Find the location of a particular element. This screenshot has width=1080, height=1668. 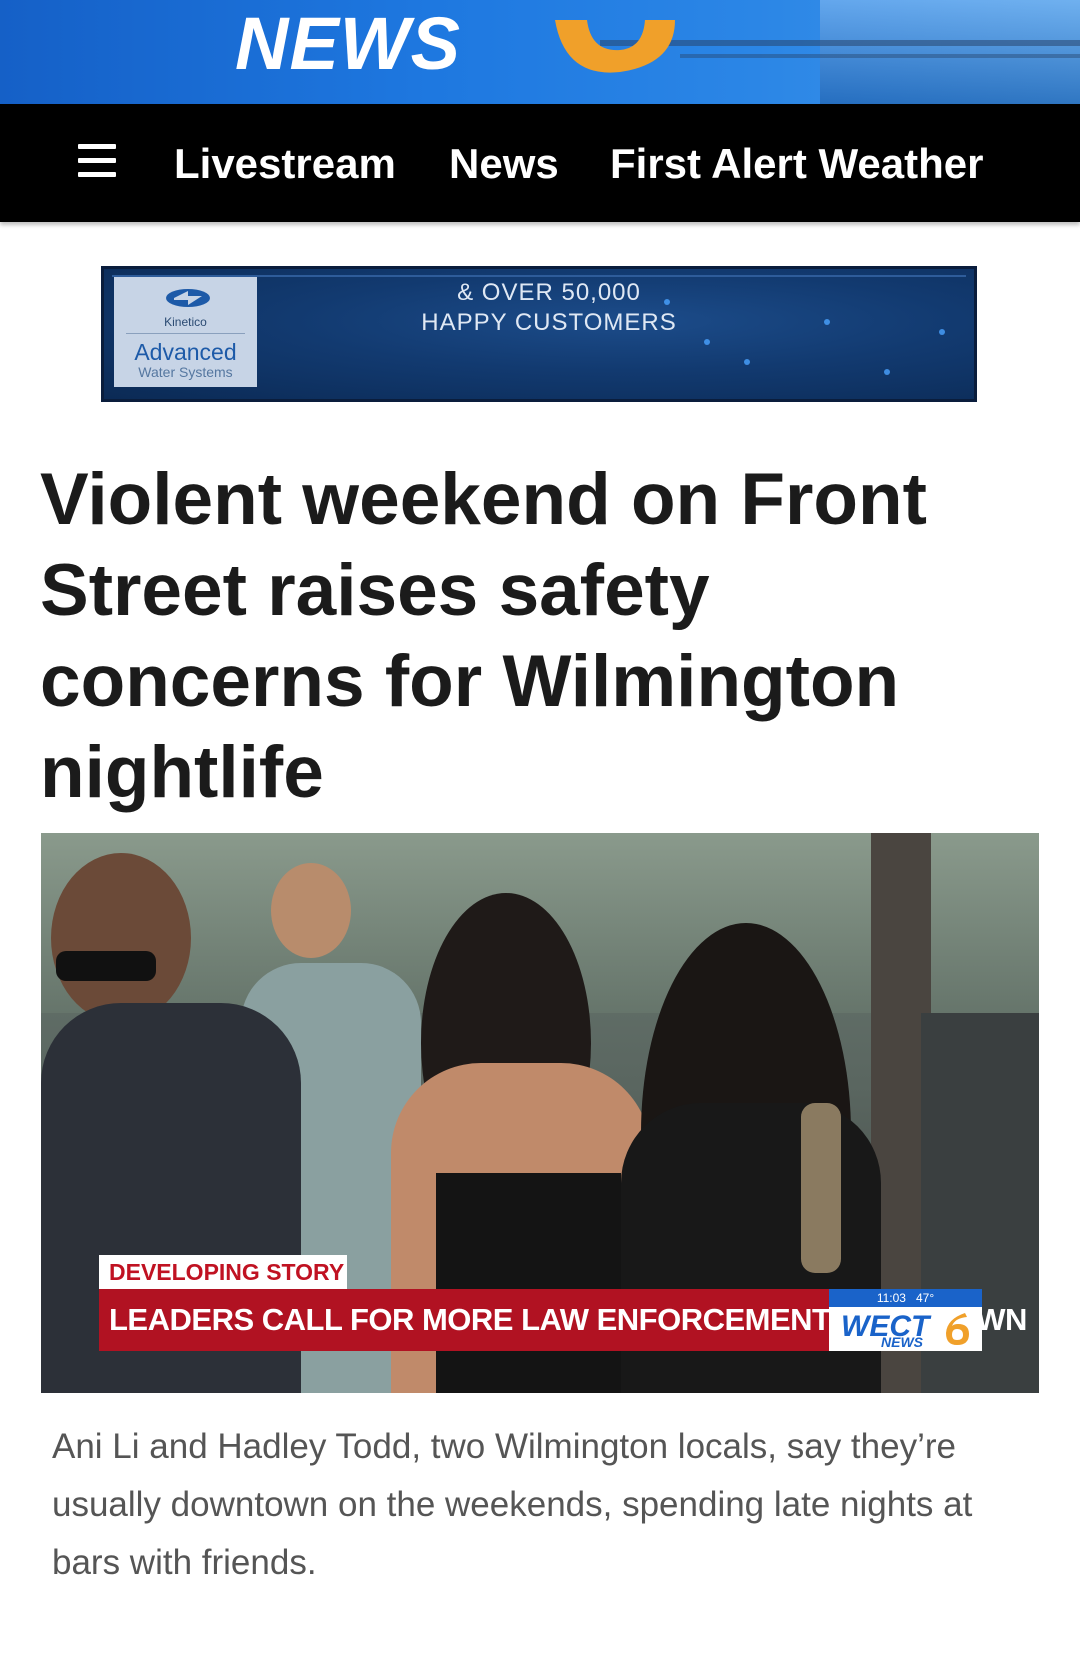

ad-brand-divider is located at coordinates (185, 333).